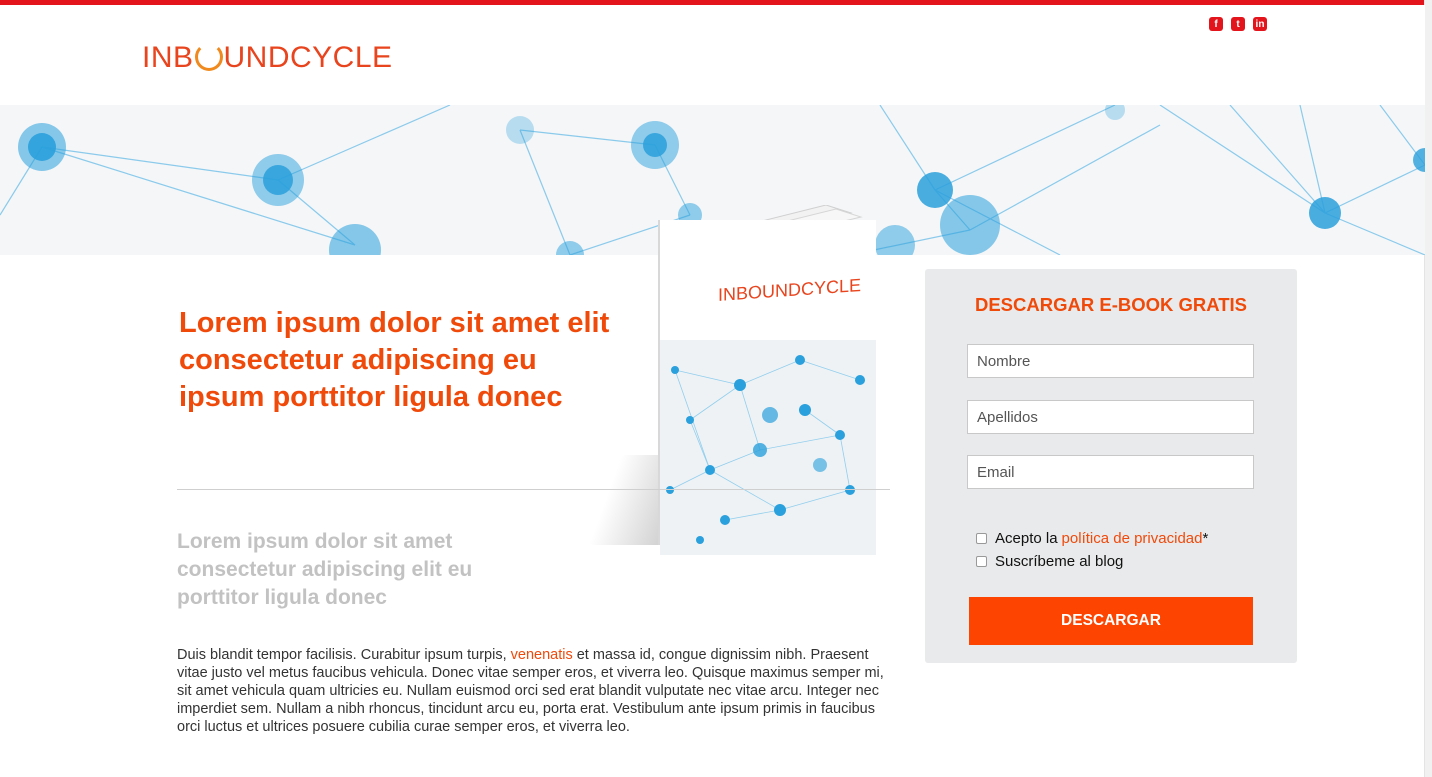  What do you see at coordinates (1110, 417) in the screenshot?
I see `apellidos-field` at bounding box center [1110, 417].